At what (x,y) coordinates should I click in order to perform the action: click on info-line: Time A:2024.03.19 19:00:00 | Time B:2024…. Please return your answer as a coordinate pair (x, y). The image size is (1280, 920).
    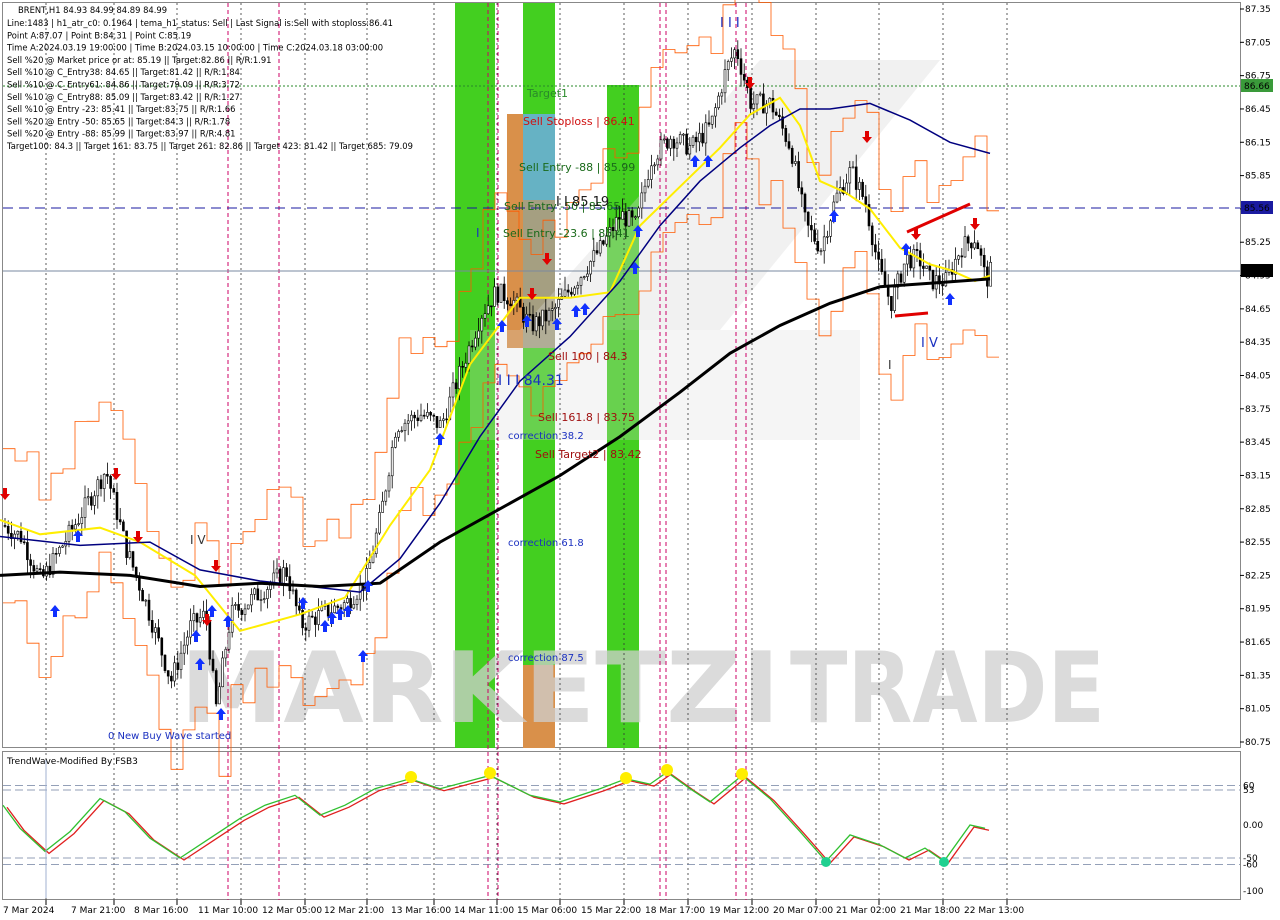
    Looking at the image, I should click on (194, 48).